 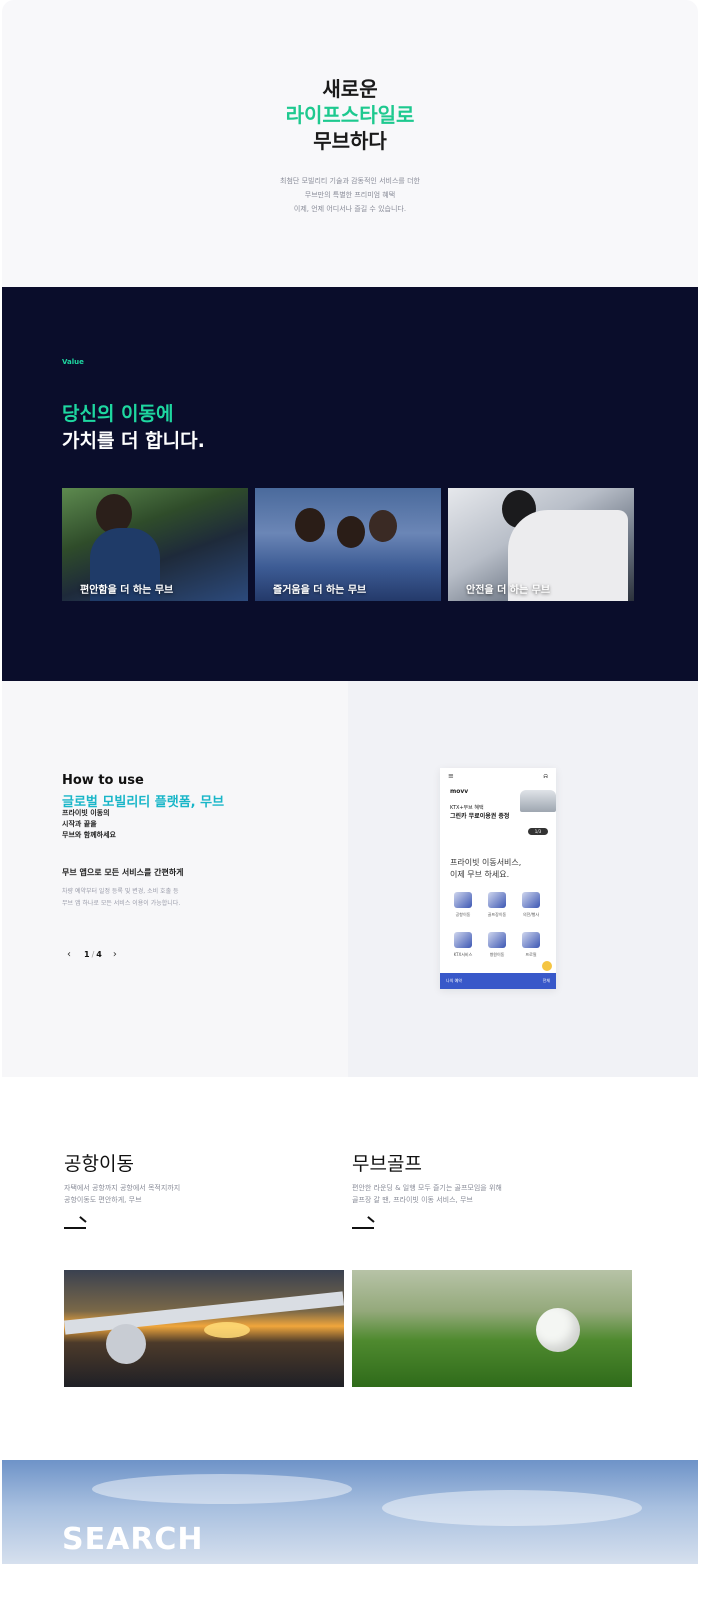 I want to click on service-desc-line: 자택에서 공항까지 공항에서 목적지까지, so click(x=122, y=1188).